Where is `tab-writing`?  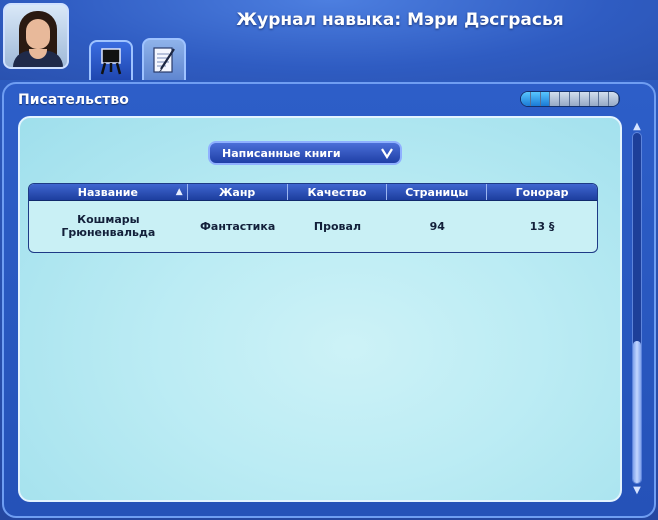 tab-writing is located at coordinates (164, 59).